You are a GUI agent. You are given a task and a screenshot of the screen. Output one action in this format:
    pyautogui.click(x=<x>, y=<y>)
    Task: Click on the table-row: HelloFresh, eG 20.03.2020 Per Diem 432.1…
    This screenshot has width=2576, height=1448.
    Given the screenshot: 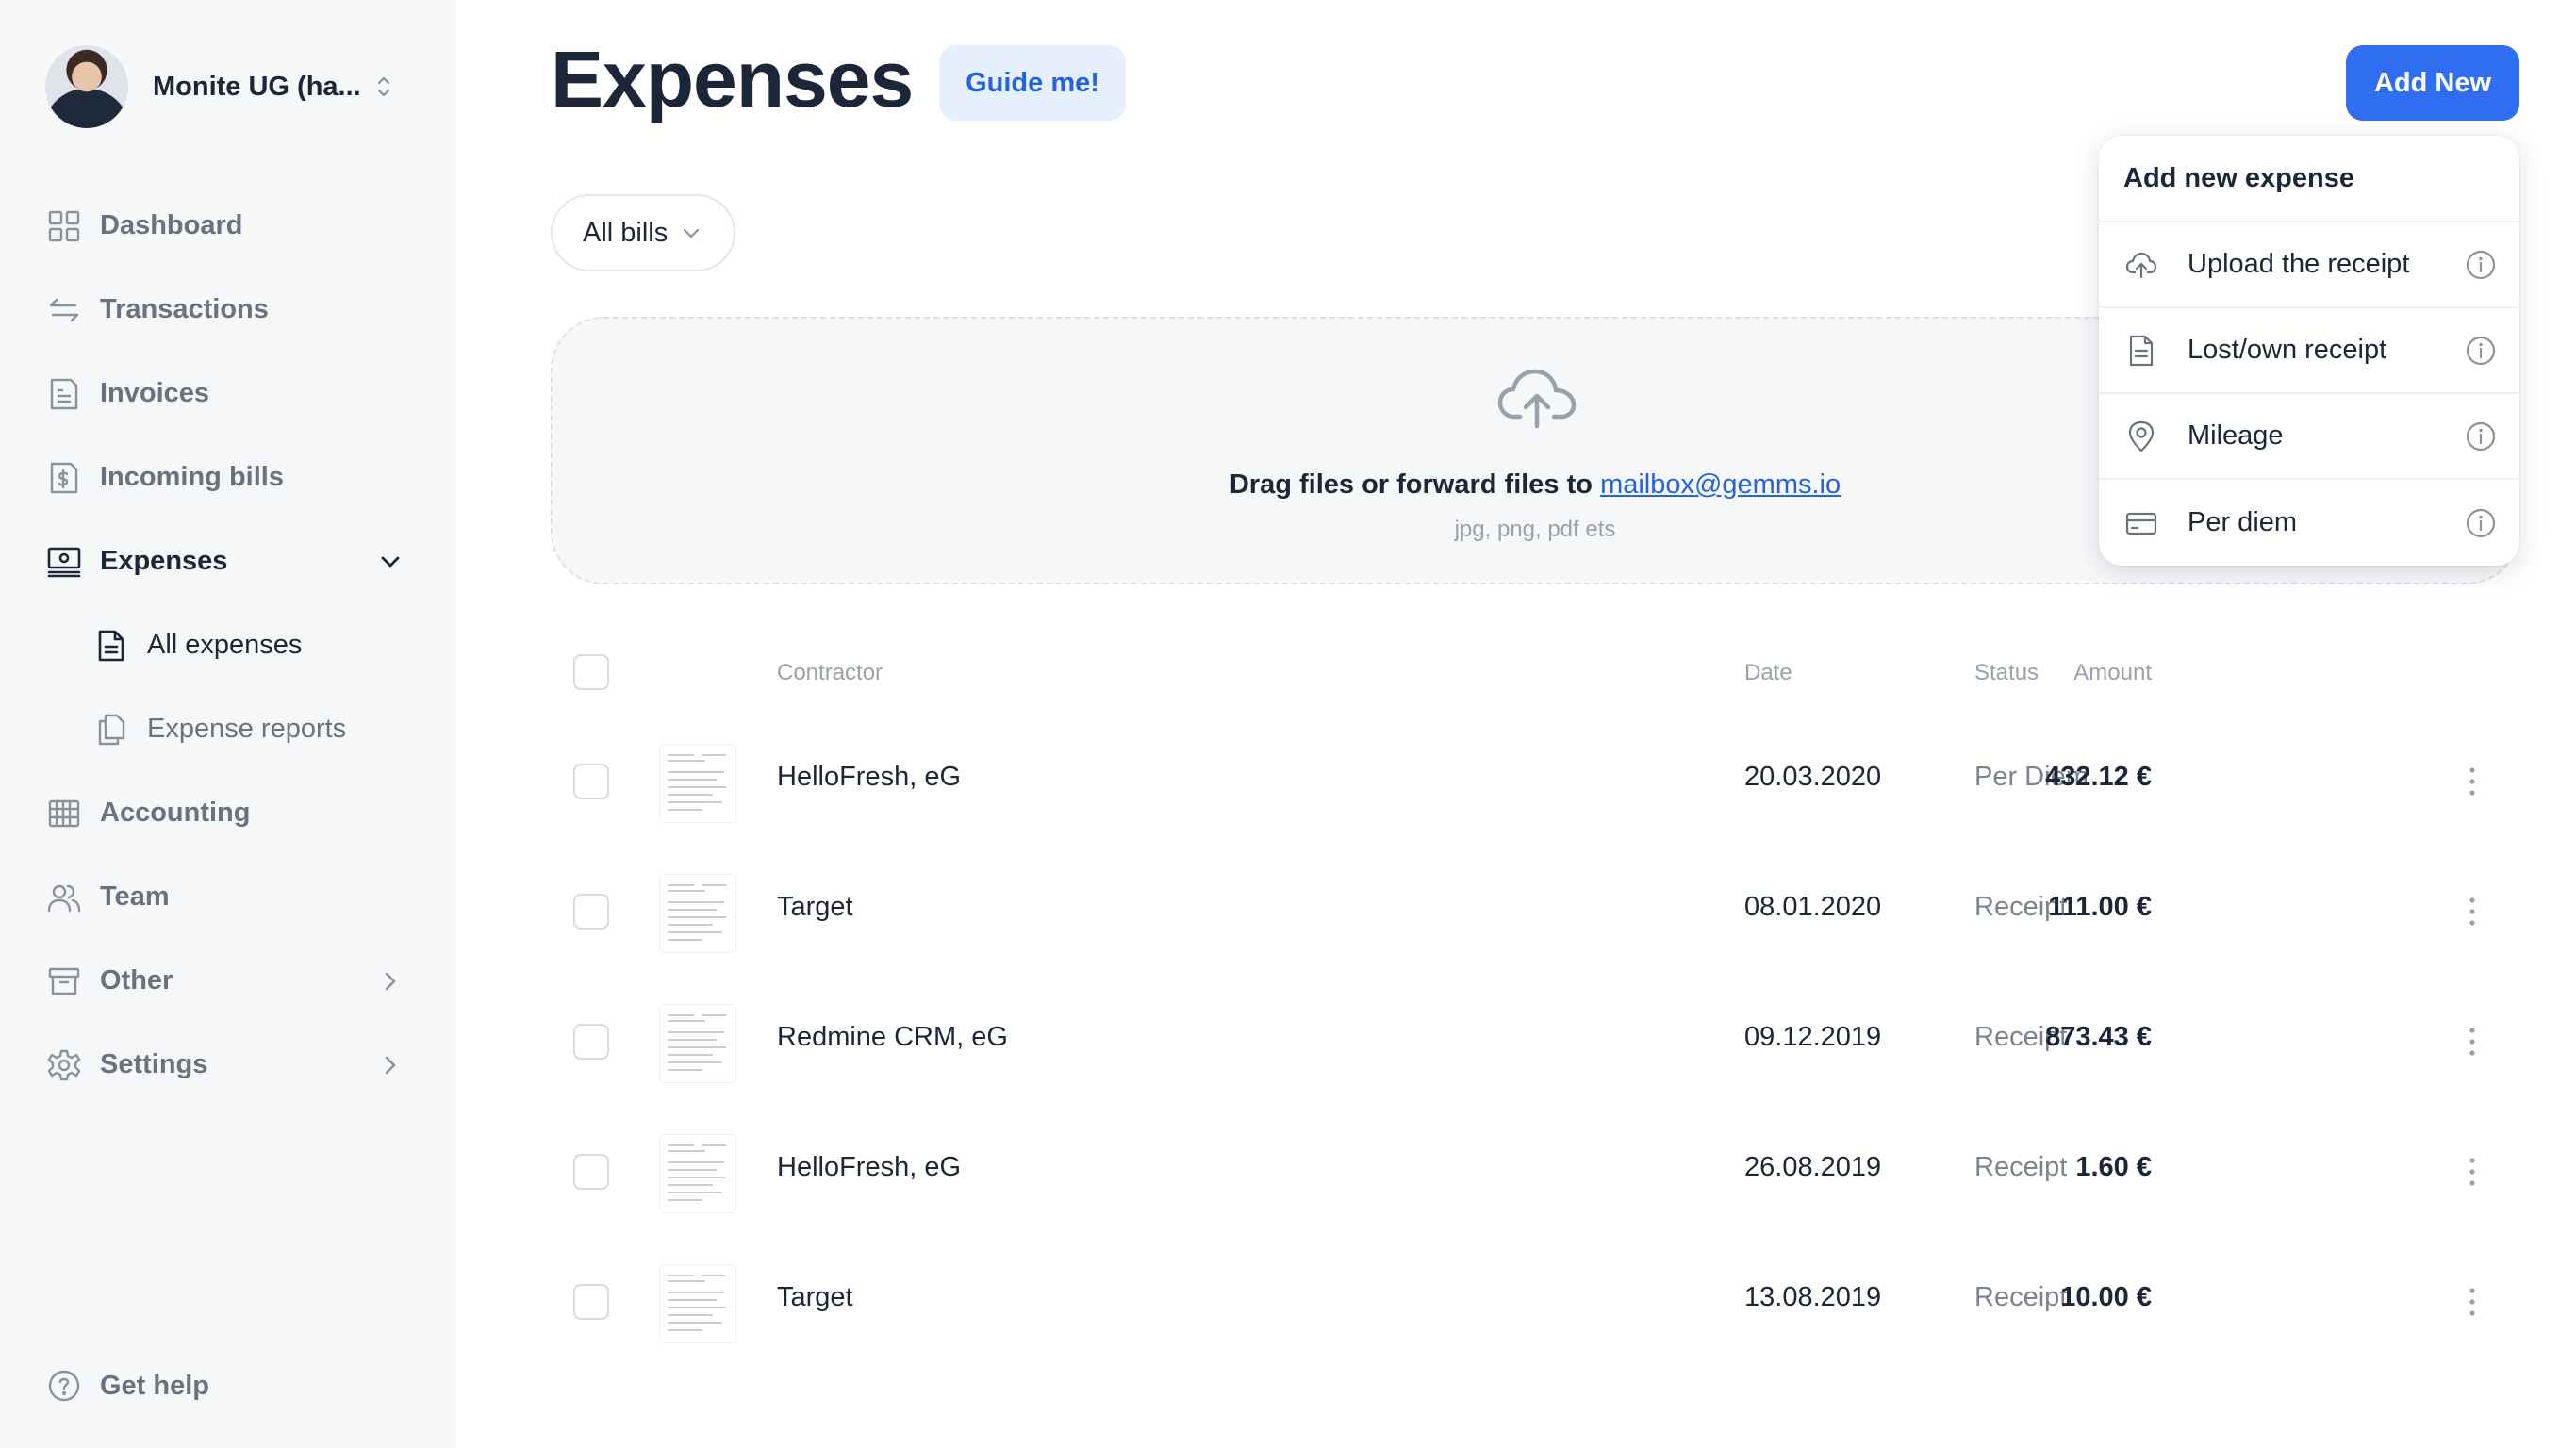 What is the action you would take?
    pyautogui.click(x=1535, y=781)
    